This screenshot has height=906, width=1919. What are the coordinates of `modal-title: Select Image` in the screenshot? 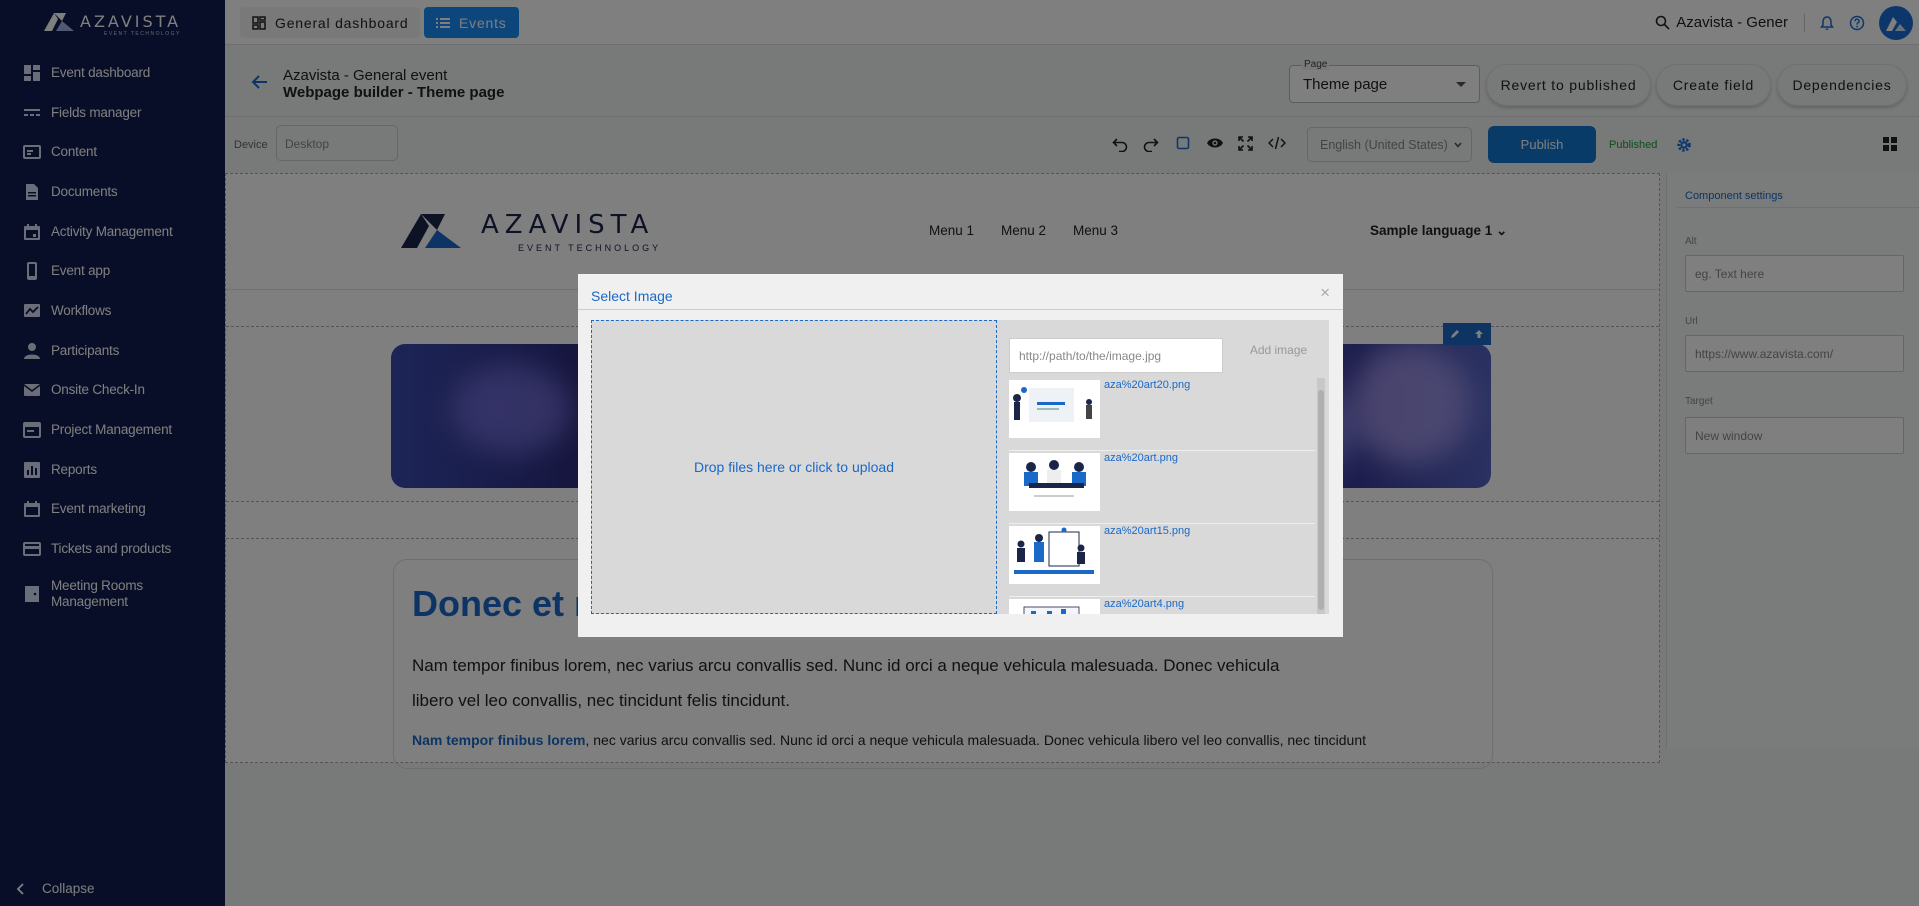 It's located at (632, 296).